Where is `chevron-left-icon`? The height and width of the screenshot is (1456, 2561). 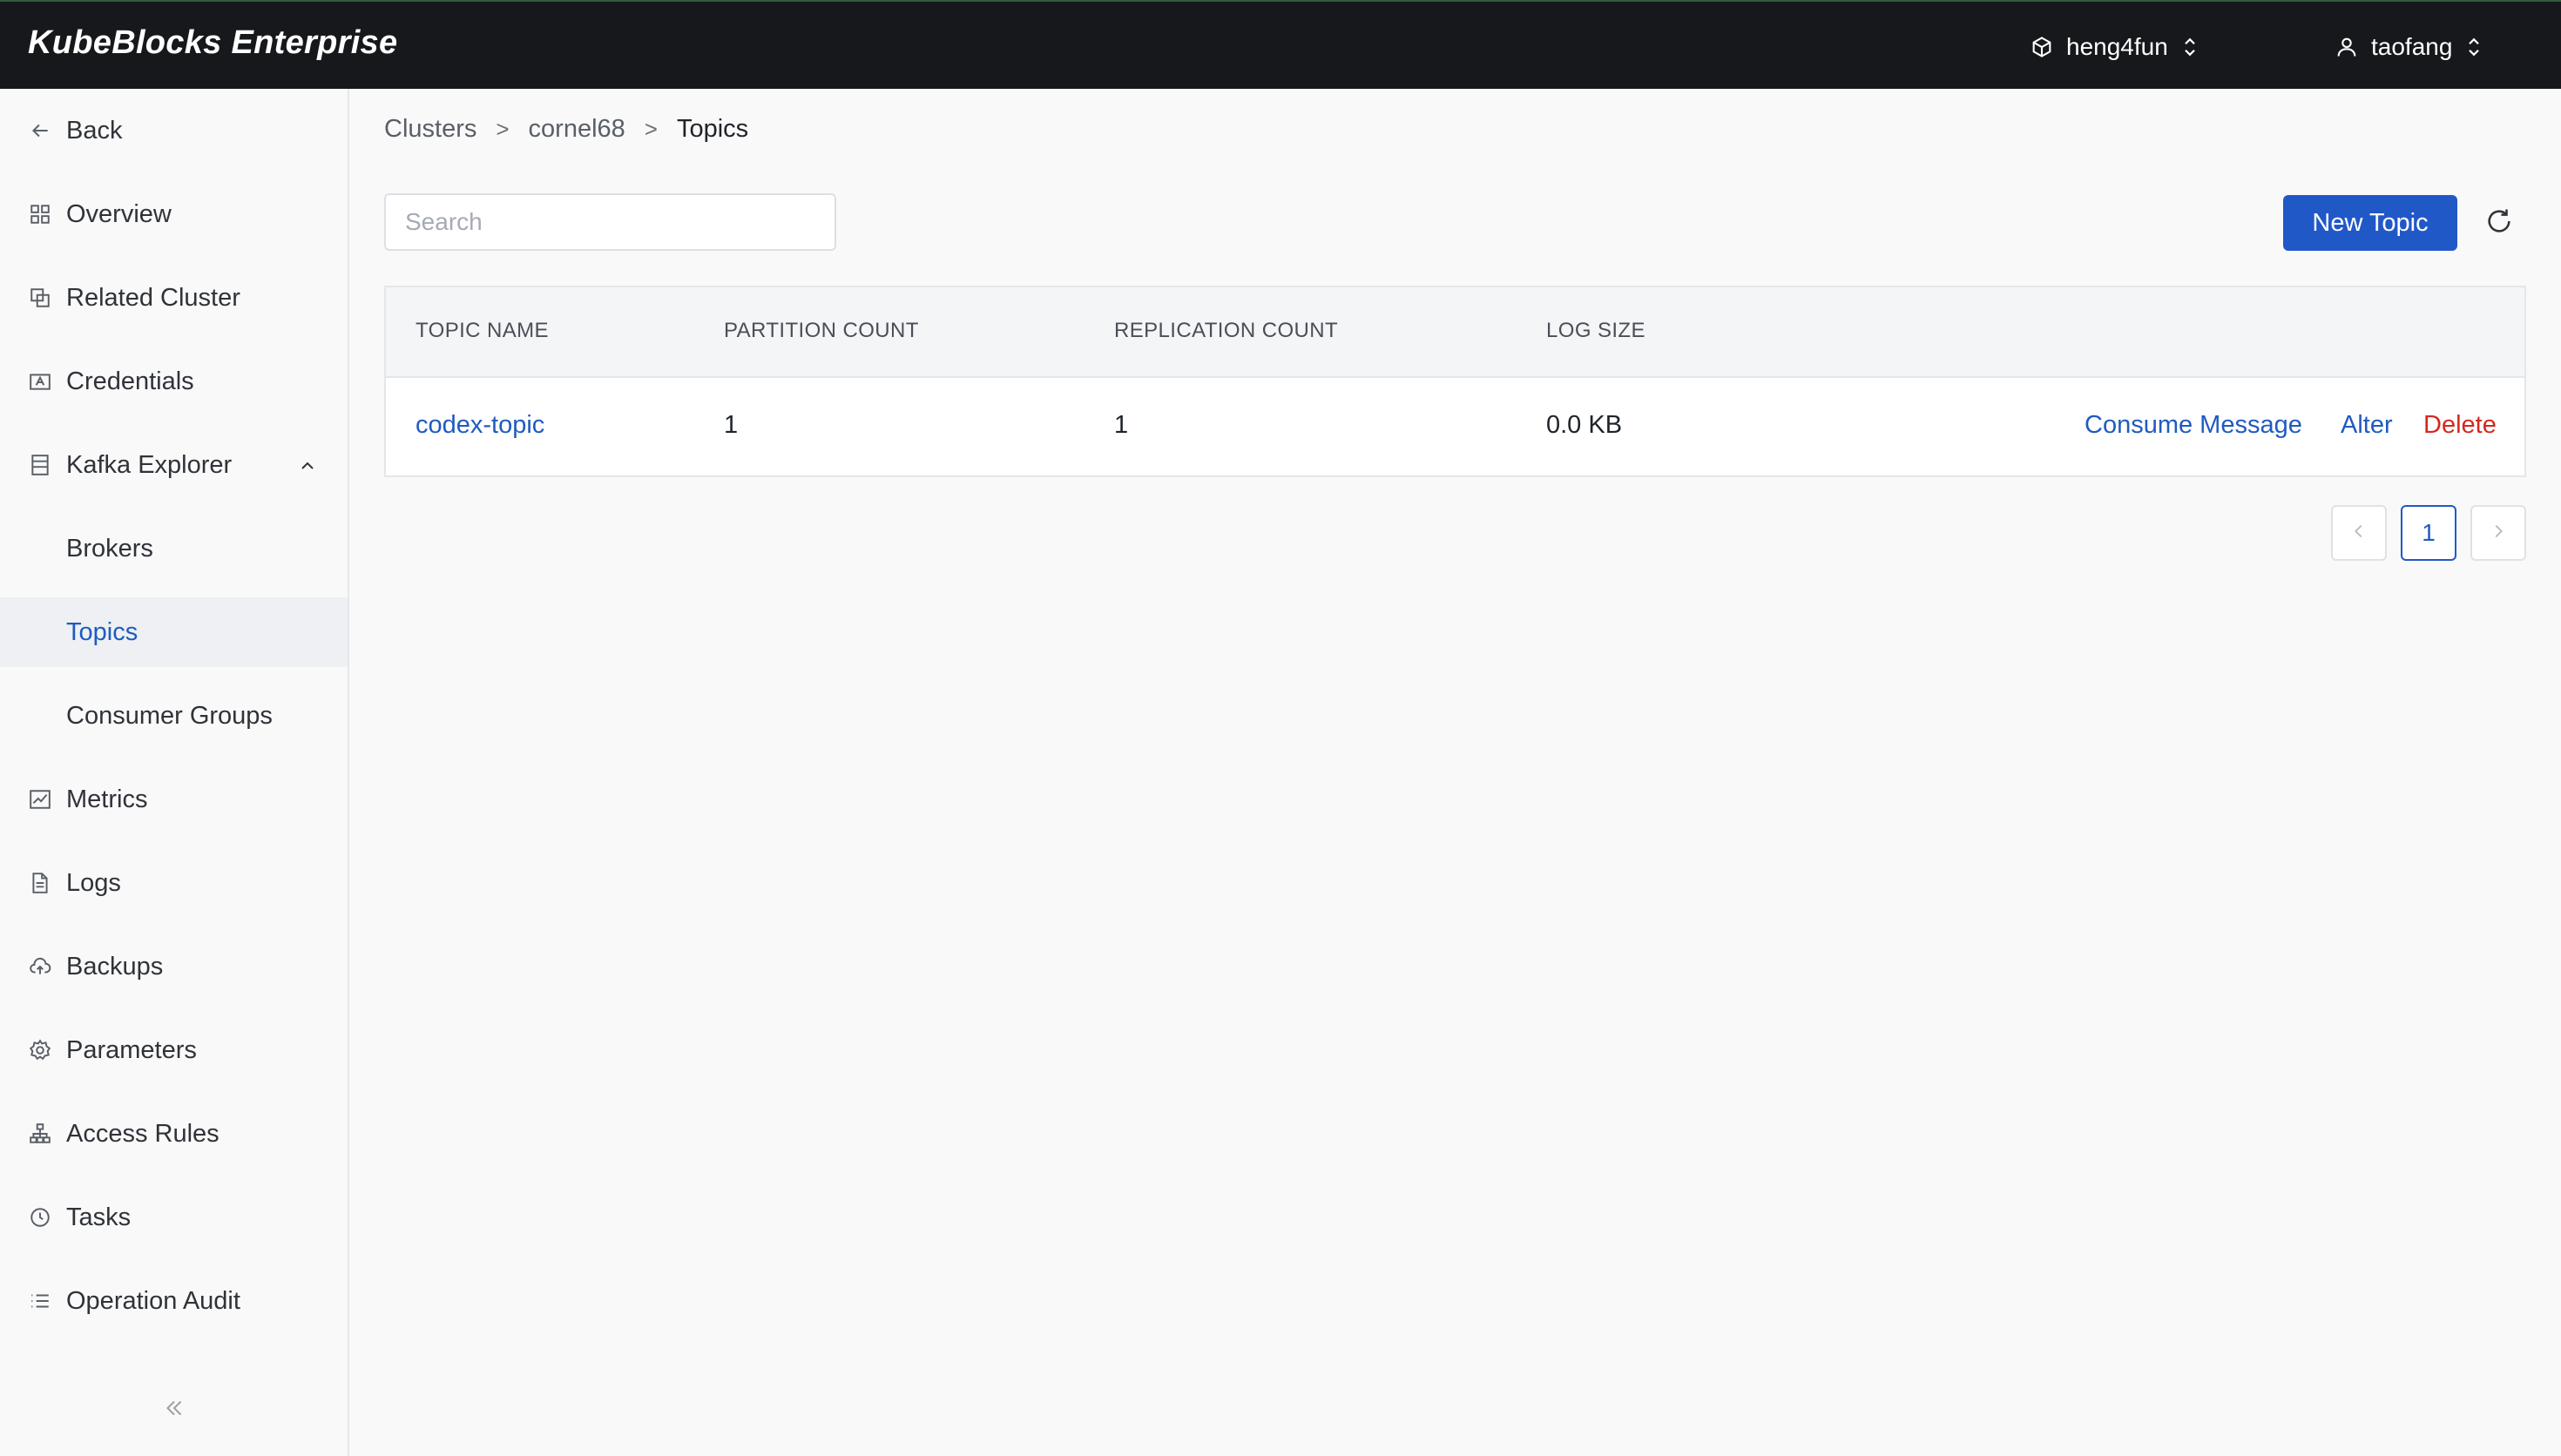 chevron-left-icon is located at coordinates (2358, 533).